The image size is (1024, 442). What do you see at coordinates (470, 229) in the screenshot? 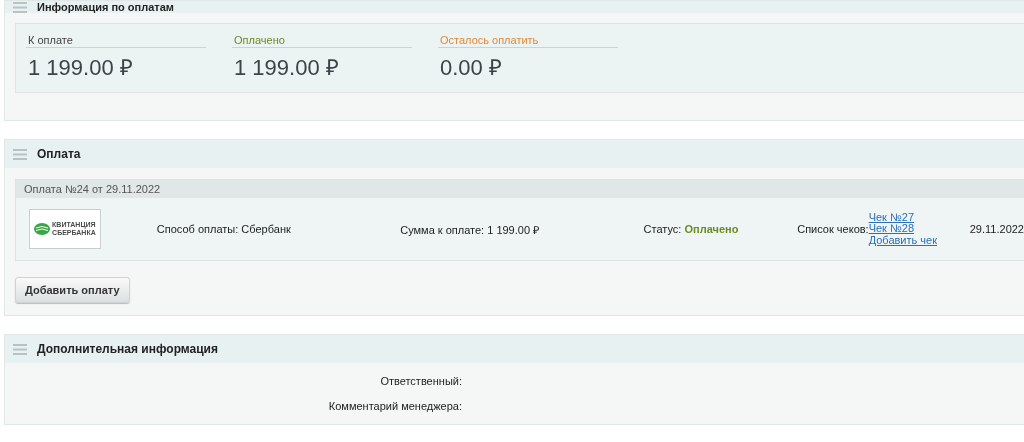
I see `payment-sum: Сумма к оплате: 1 199.00 ₽` at bounding box center [470, 229].